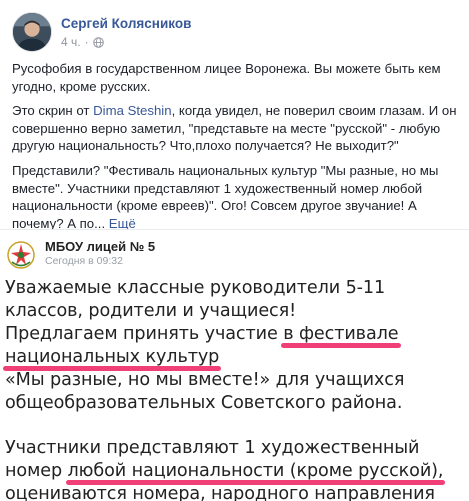 This screenshot has height=501, width=469. What do you see at coordinates (71, 42) in the screenshot?
I see `post-time: 4 ч.` at bounding box center [71, 42].